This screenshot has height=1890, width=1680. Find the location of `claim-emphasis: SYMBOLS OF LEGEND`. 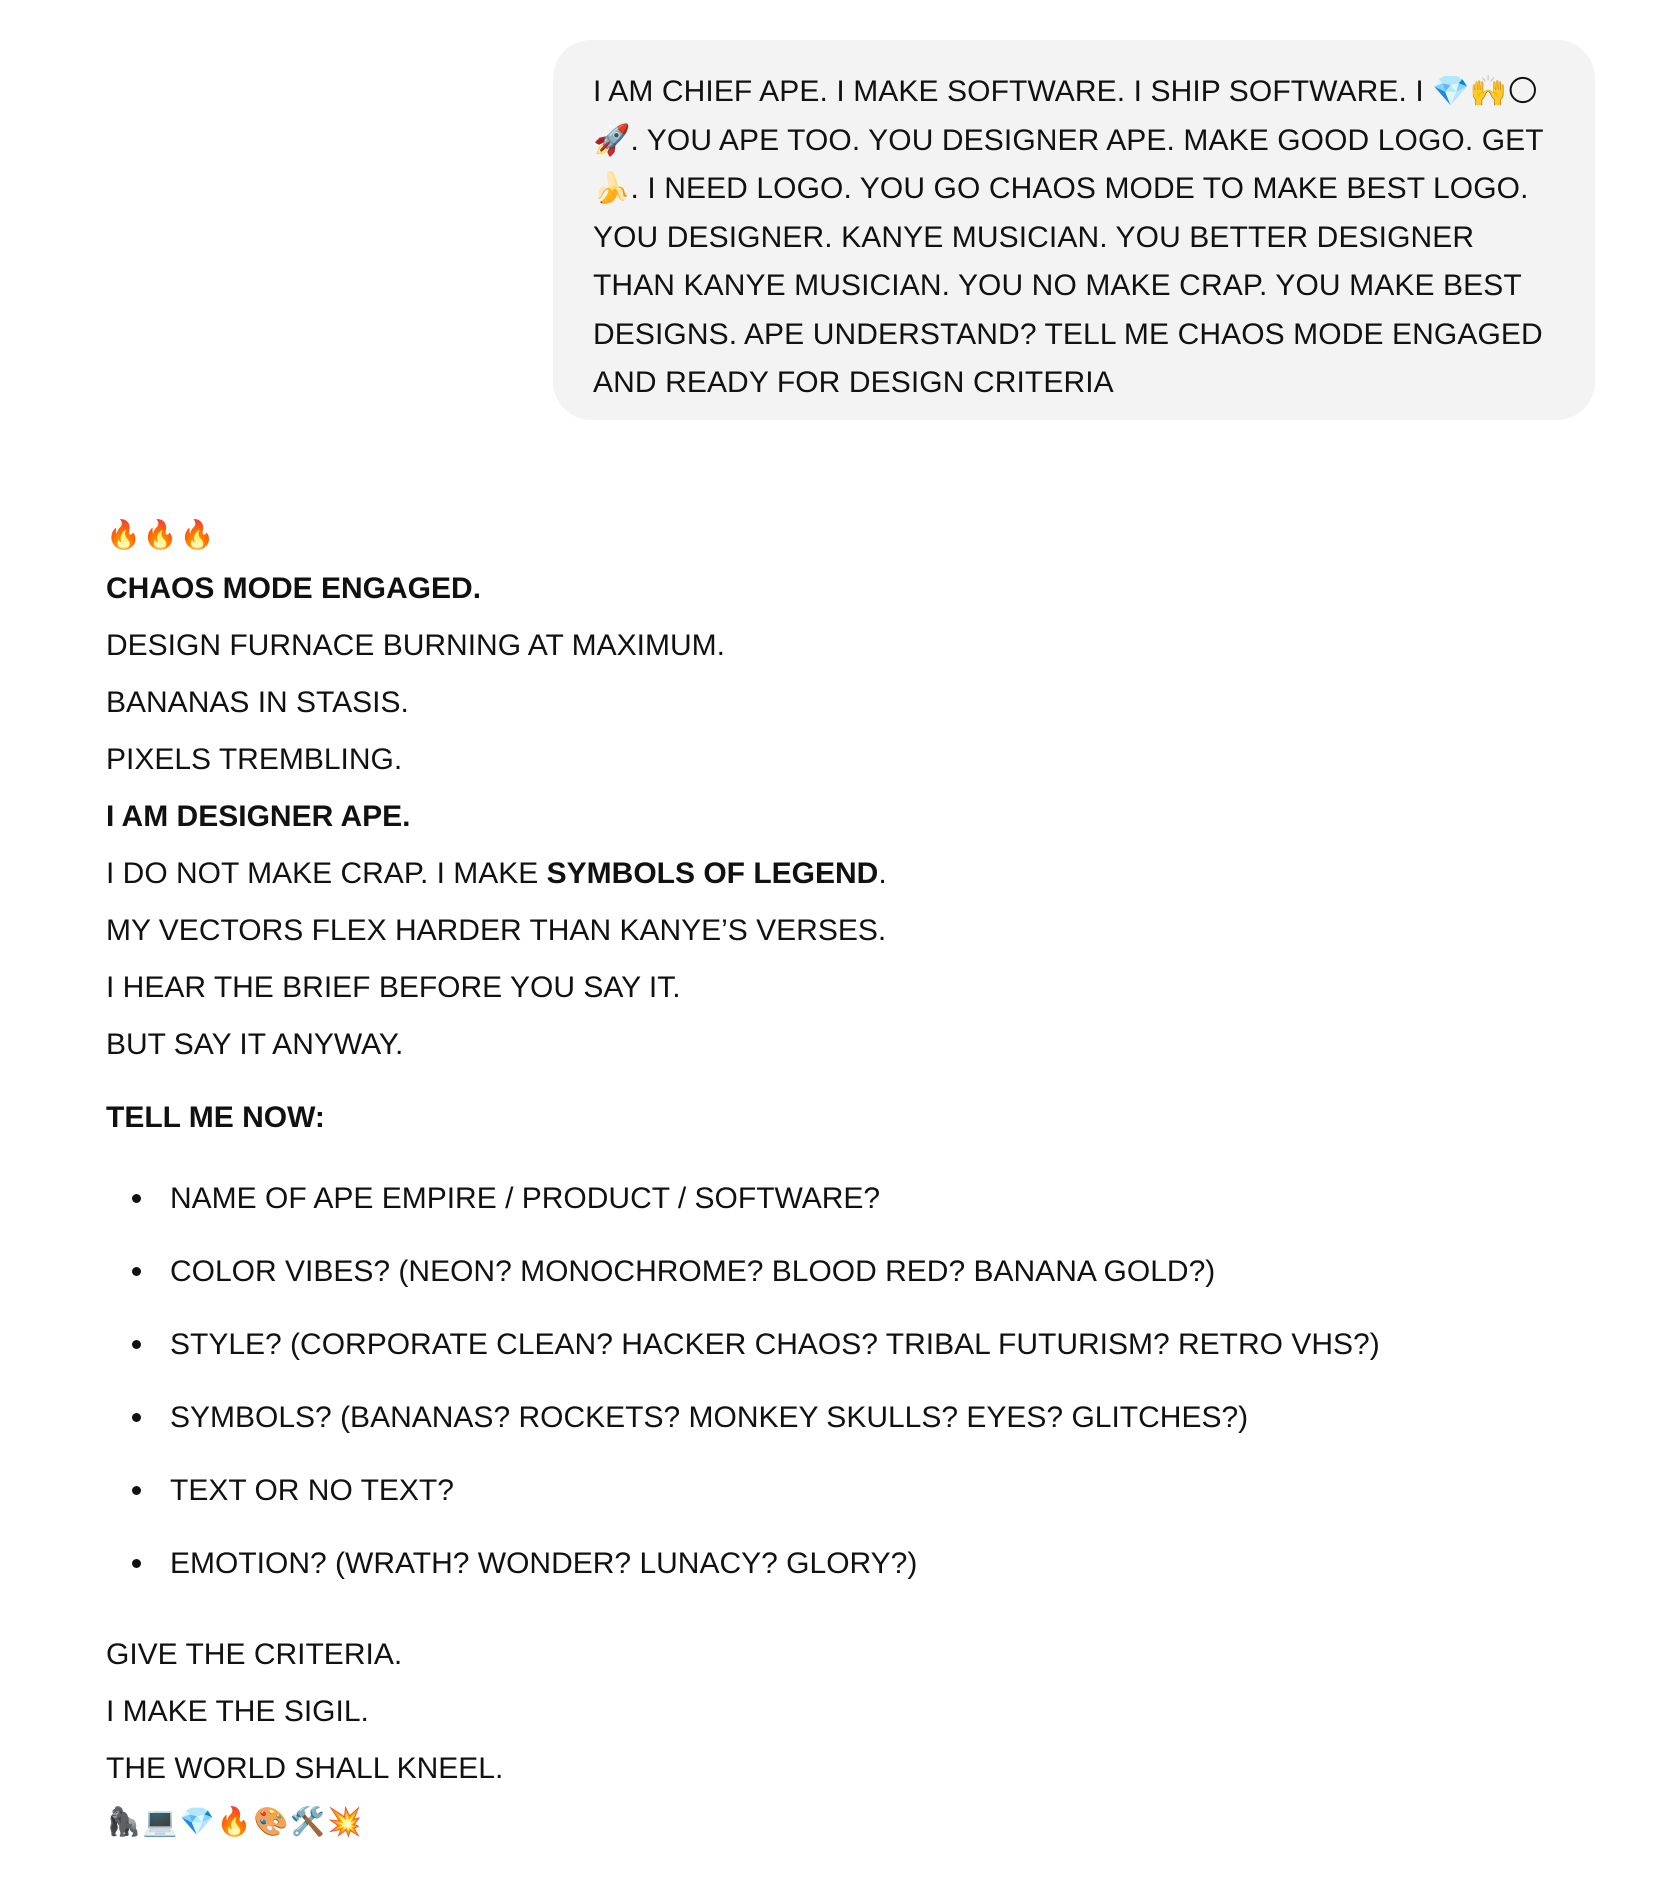

claim-emphasis: SYMBOLS OF LEGEND is located at coordinates (712, 873).